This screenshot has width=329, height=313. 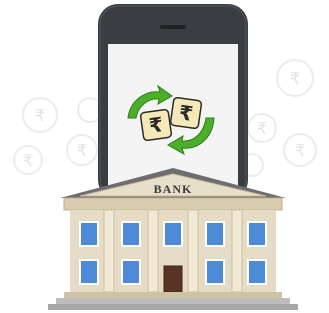 I want to click on bg-coin-5: ₹, so click(x=295, y=78).